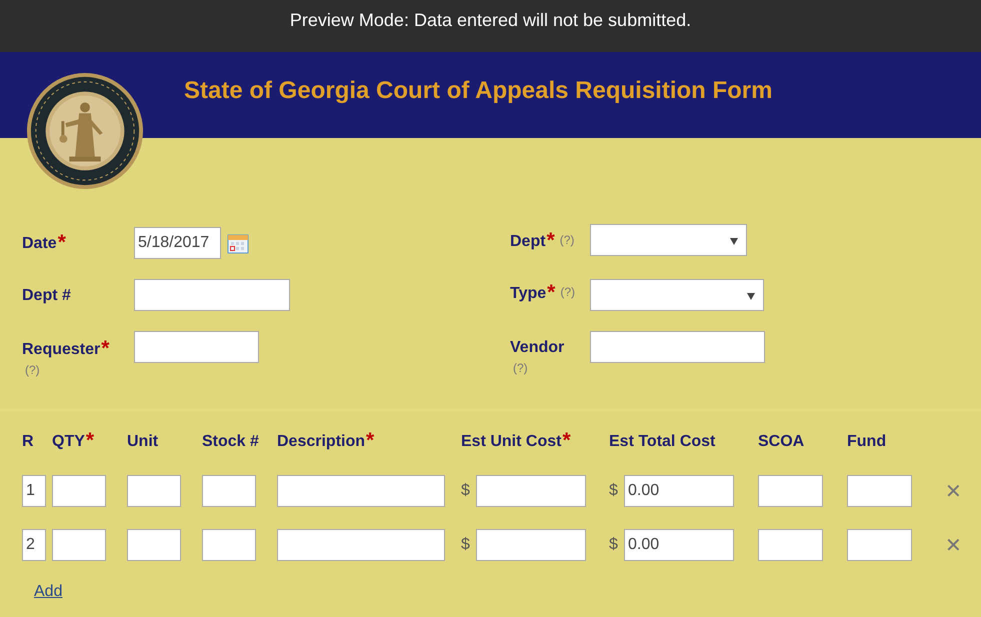 The height and width of the screenshot is (617, 981). Describe the element at coordinates (490, 26) in the screenshot. I see `preview-banner: Preview Mode: Data entered will not be submitted.` at that location.